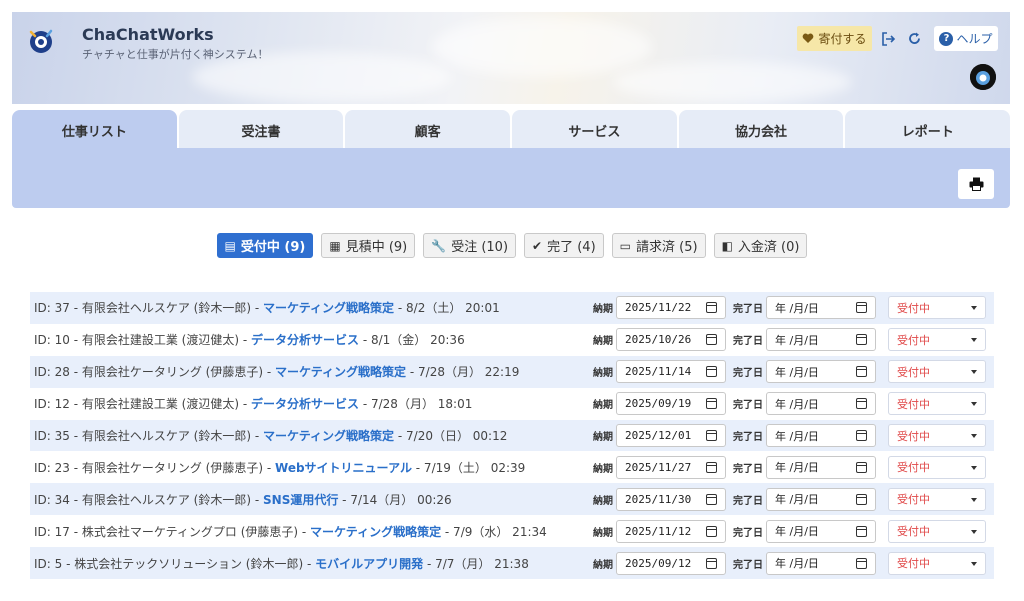 The width and height of the screenshot is (1024, 601). I want to click on due-date-input: 2025/11/27, so click(671, 467).